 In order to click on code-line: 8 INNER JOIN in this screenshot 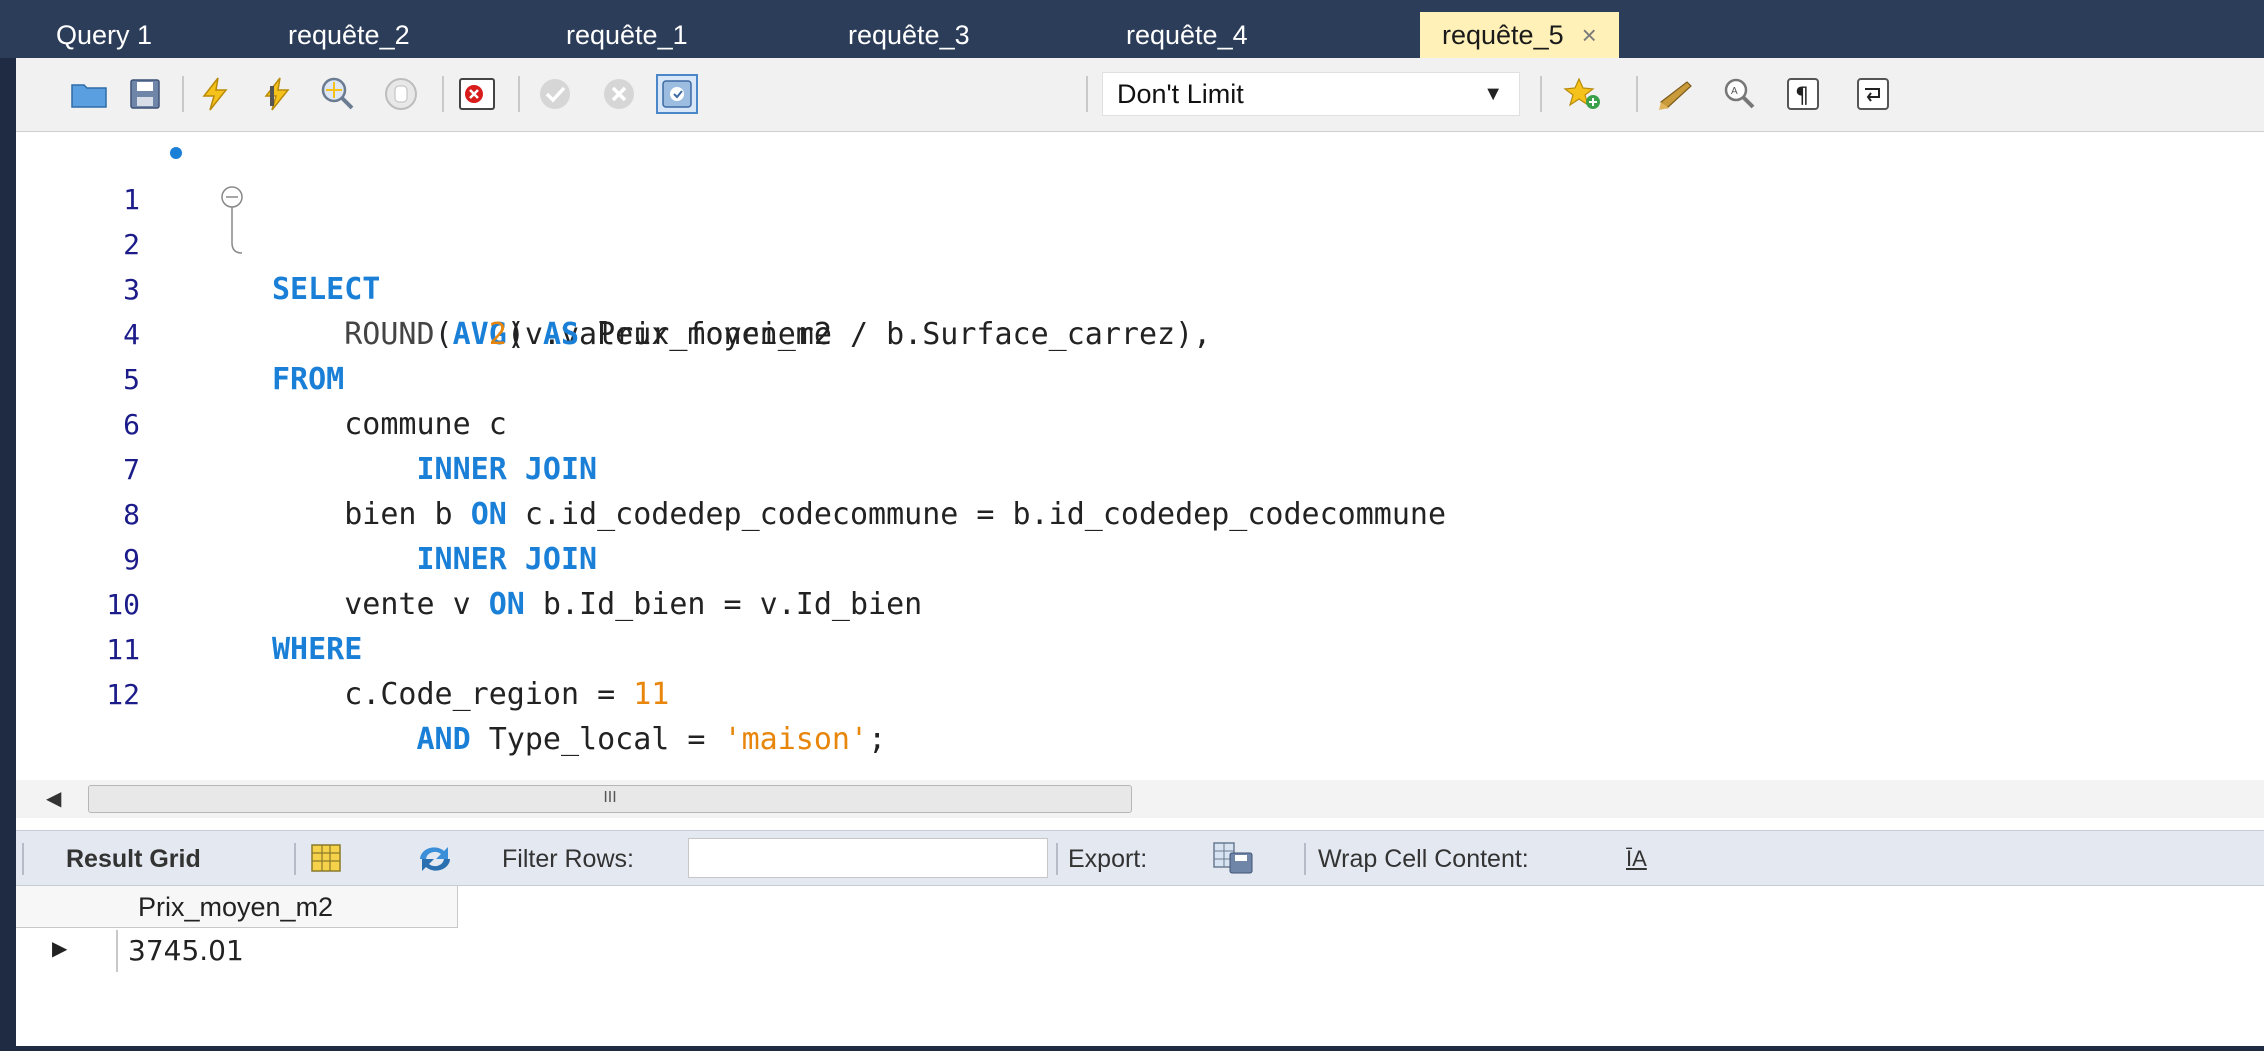, I will do `click(1140, 512)`.